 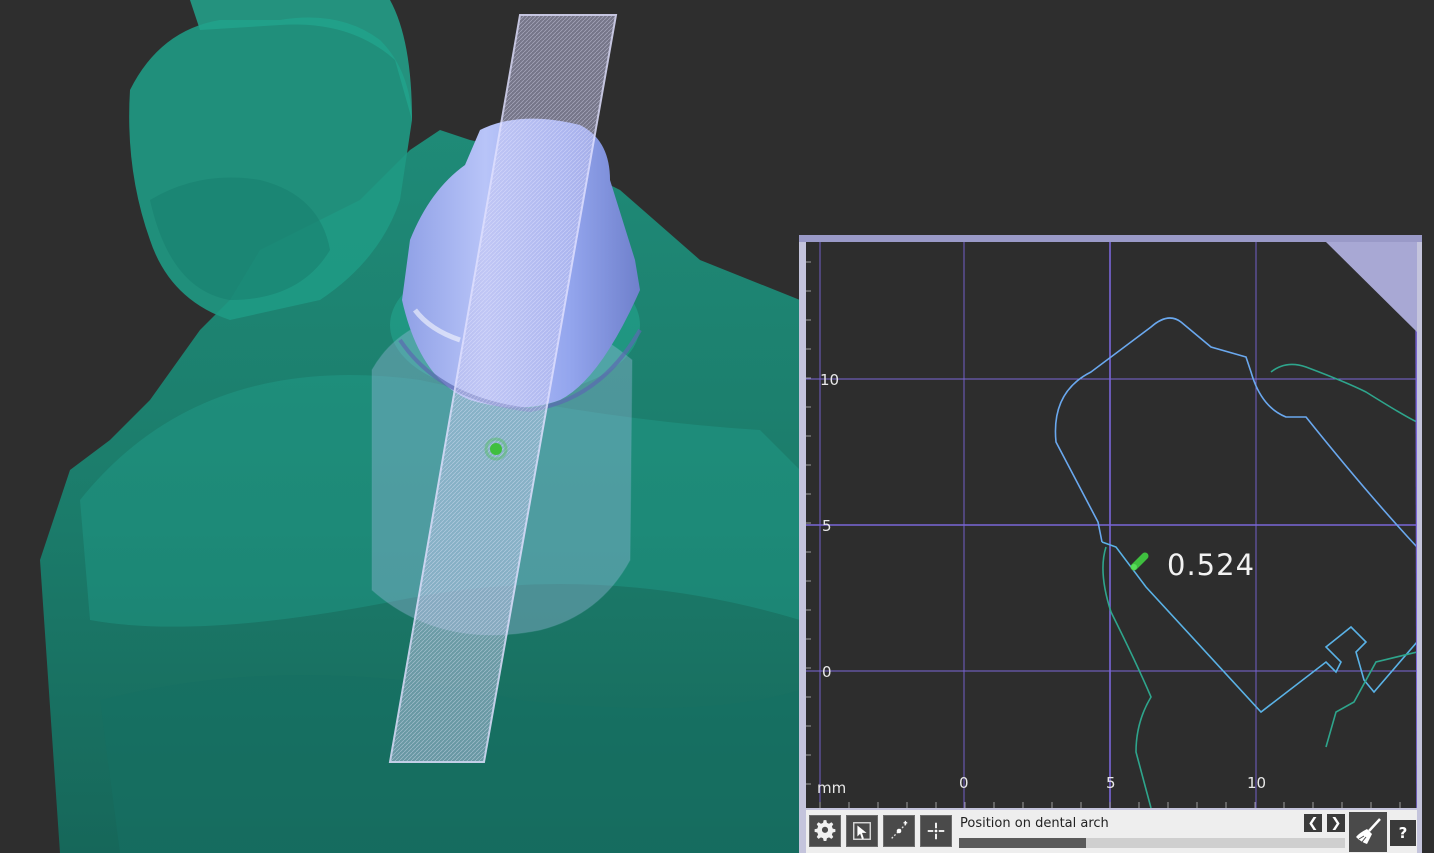 I want to click on settings-button, so click(x=825, y=831).